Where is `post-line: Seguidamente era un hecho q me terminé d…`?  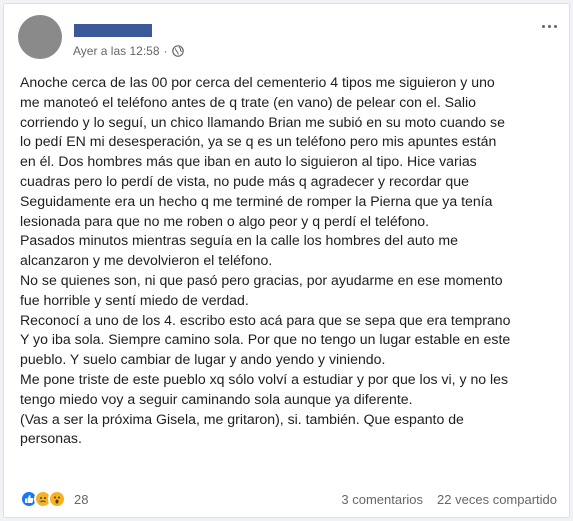 post-line: Seguidamente era un hecho q me terminé d… is located at coordinates (256, 200).